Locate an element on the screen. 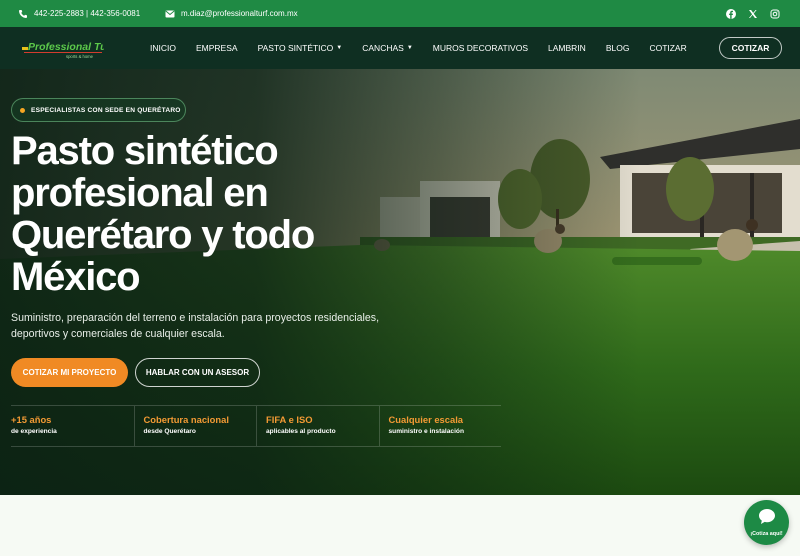 This screenshot has width=800, height=556. chat-button: ¡Cotiza aquí! is located at coordinates (766, 522).